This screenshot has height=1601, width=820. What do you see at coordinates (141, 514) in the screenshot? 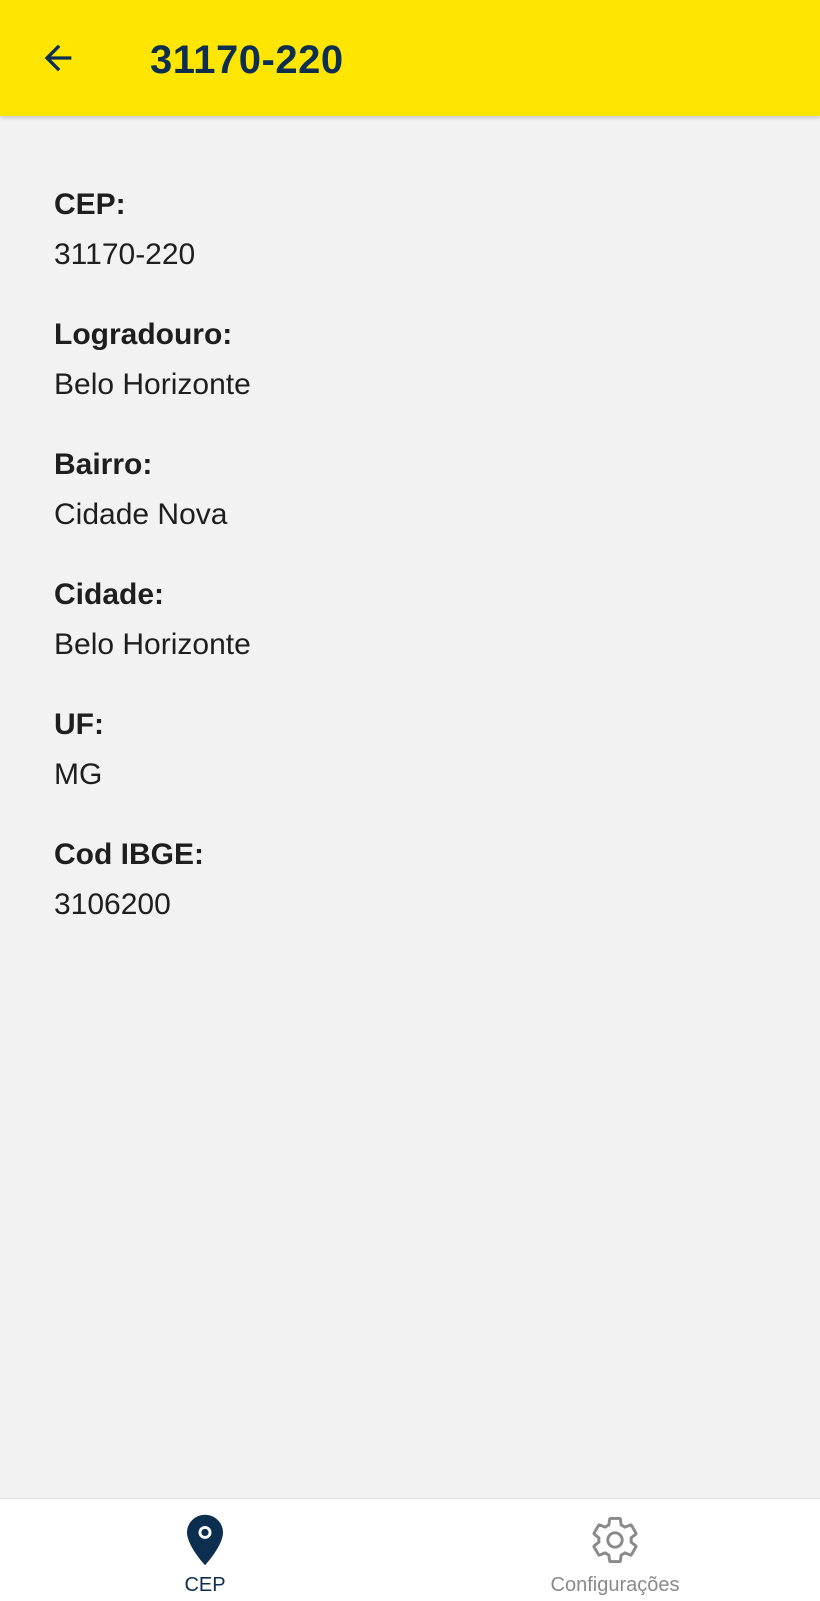
I see `field-value: Cidade Nova` at bounding box center [141, 514].